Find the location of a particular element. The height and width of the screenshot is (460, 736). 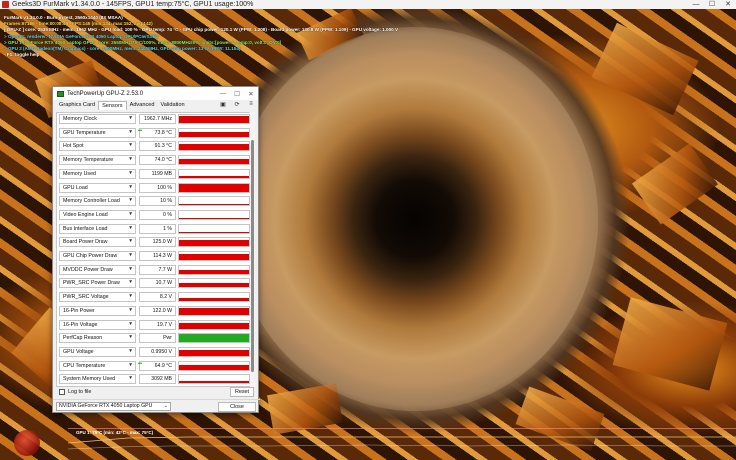

sensor-row: Memory Temperature ▼ 74.0 °C is located at coordinates (154, 160).